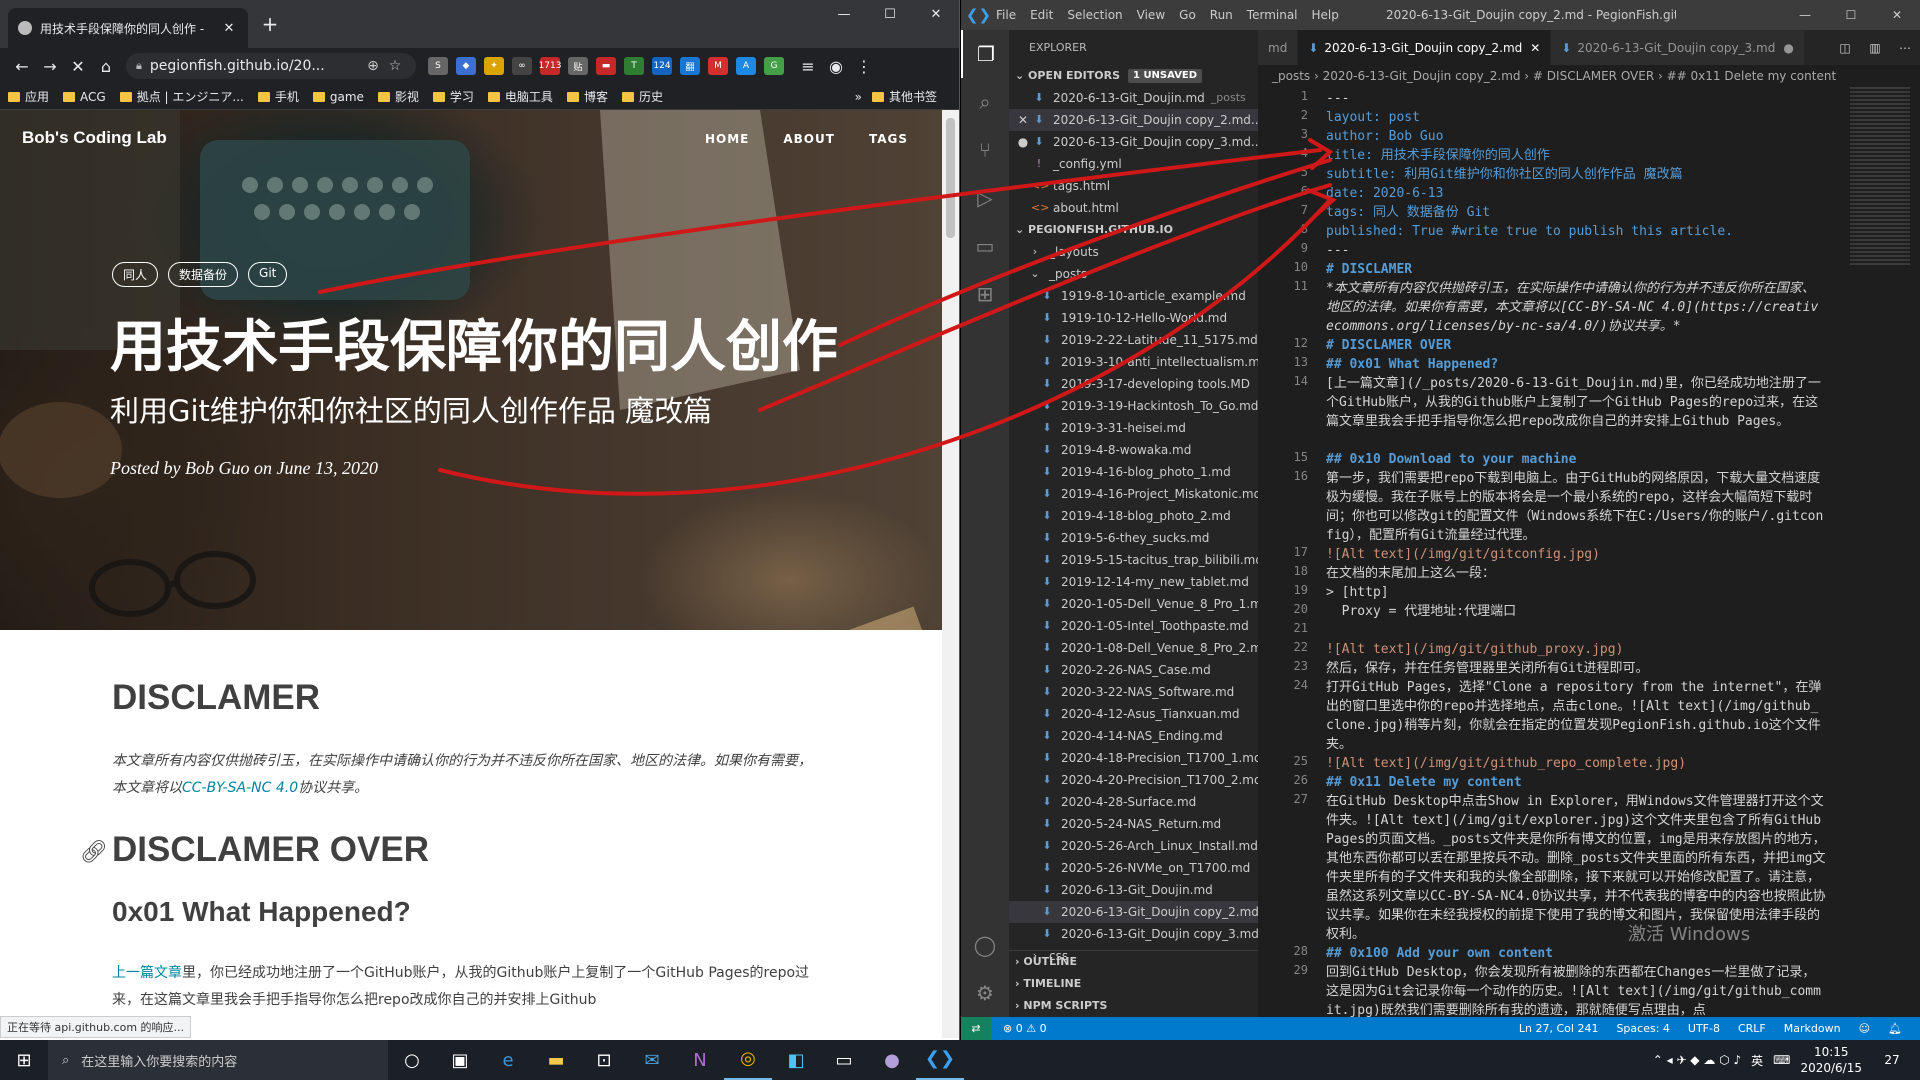 The width and height of the screenshot is (1920, 1080). I want to click on open-editor-item: ⬇ 2020-6-13-Git_Doujin.md _posts, so click(1133, 98).